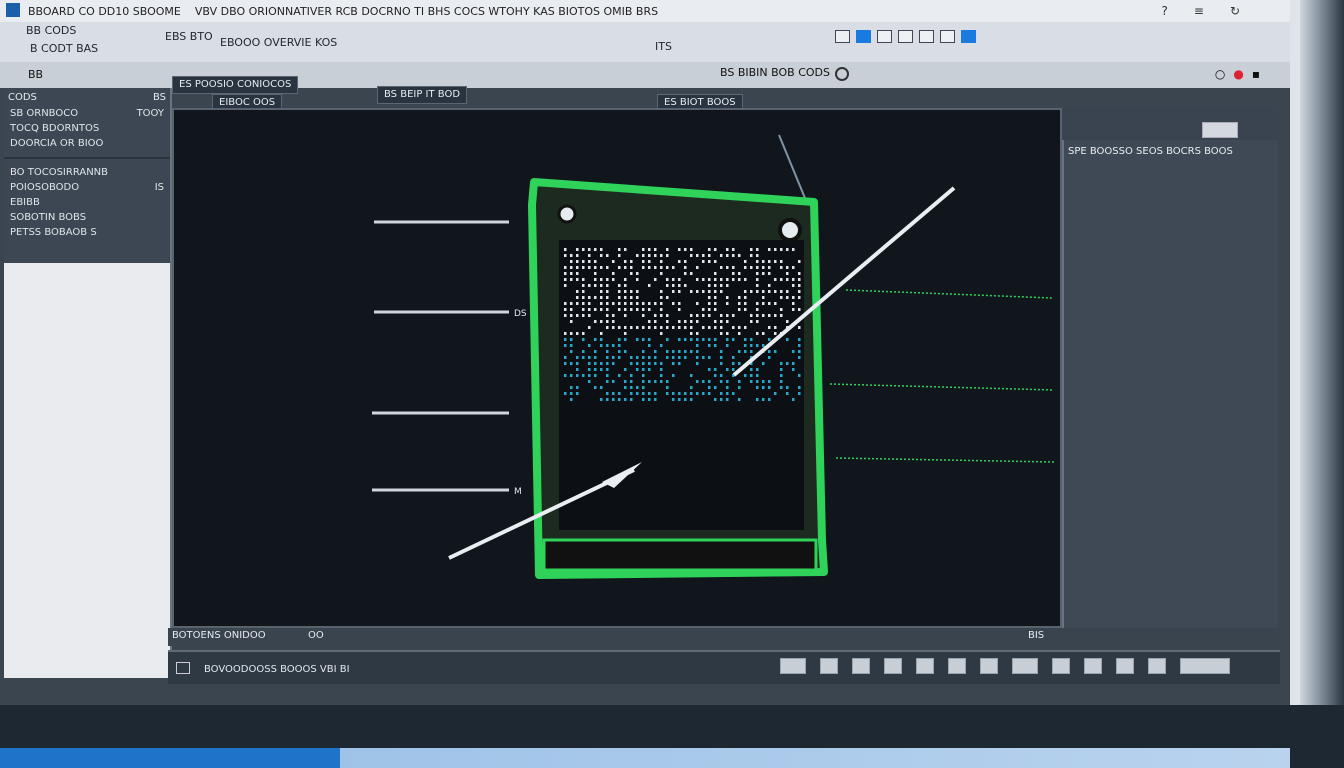 The image size is (1344, 768). What do you see at coordinates (51, 30) in the screenshot?
I see `menu-row-1: BB CODS` at bounding box center [51, 30].